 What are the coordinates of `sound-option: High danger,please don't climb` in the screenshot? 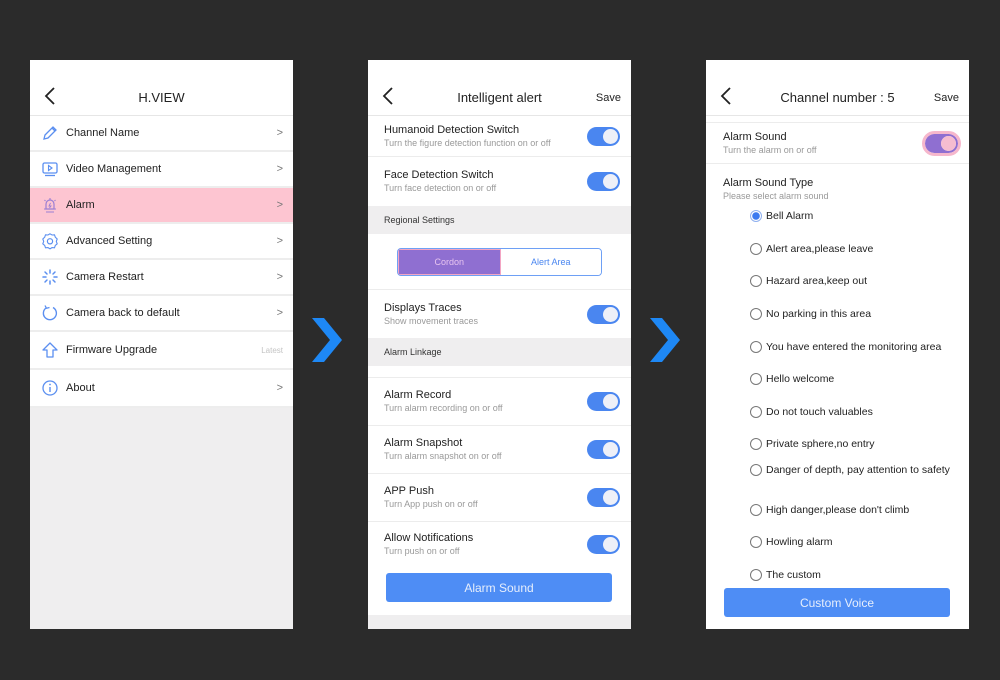 It's located at (829, 510).